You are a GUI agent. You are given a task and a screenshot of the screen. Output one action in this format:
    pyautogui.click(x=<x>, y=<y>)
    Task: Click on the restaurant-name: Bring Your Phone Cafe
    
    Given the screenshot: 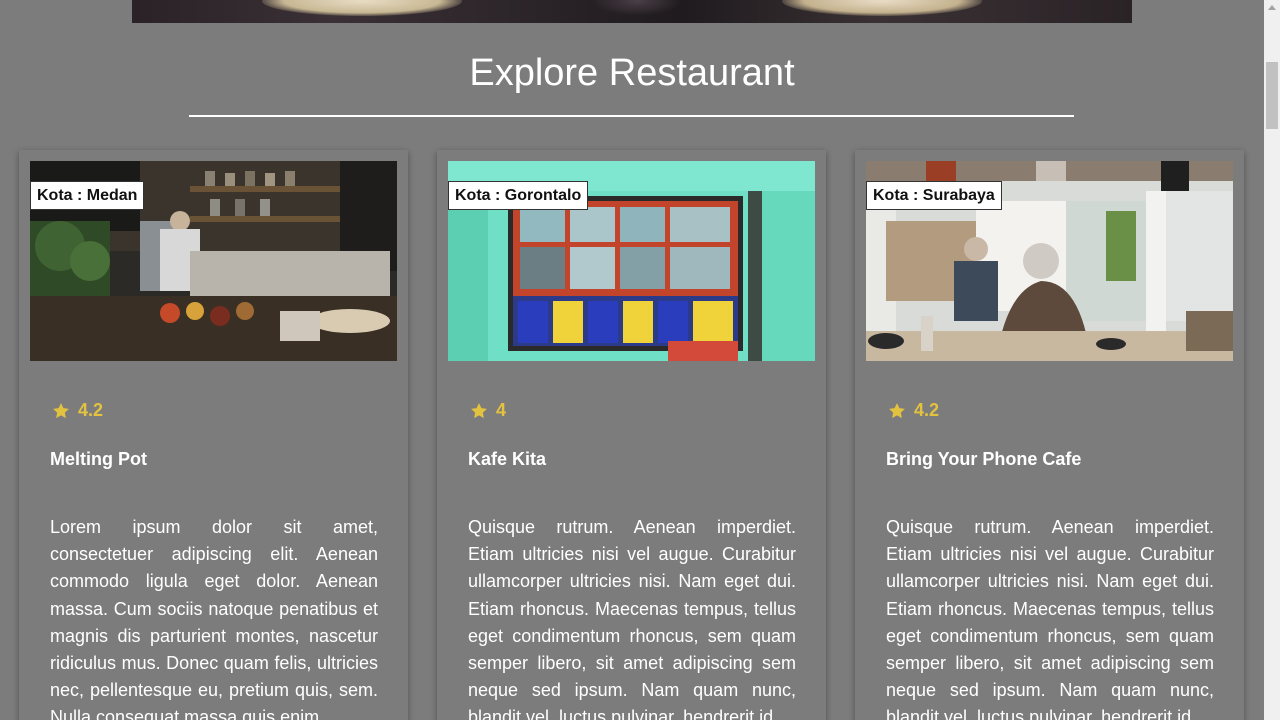 What is the action you would take?
    pyautogui.click(x=983, y=459)
    